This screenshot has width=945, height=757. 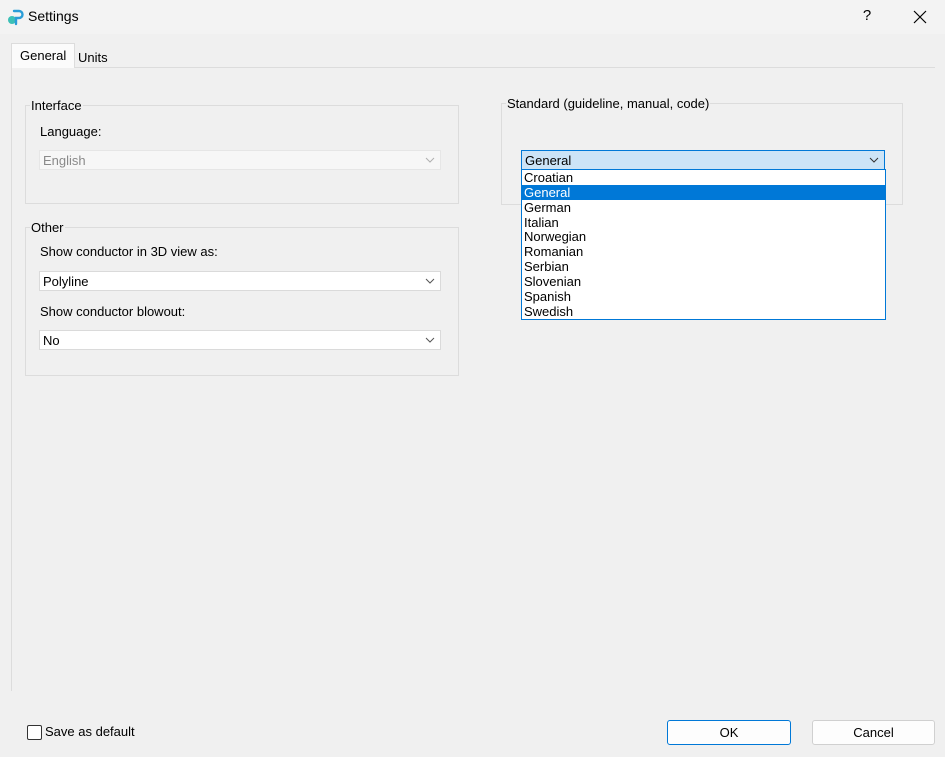 What do you see at coordinates (51, 340) in the screenshot?
I see `blowout-value: No` at bounding box center [51, 340].